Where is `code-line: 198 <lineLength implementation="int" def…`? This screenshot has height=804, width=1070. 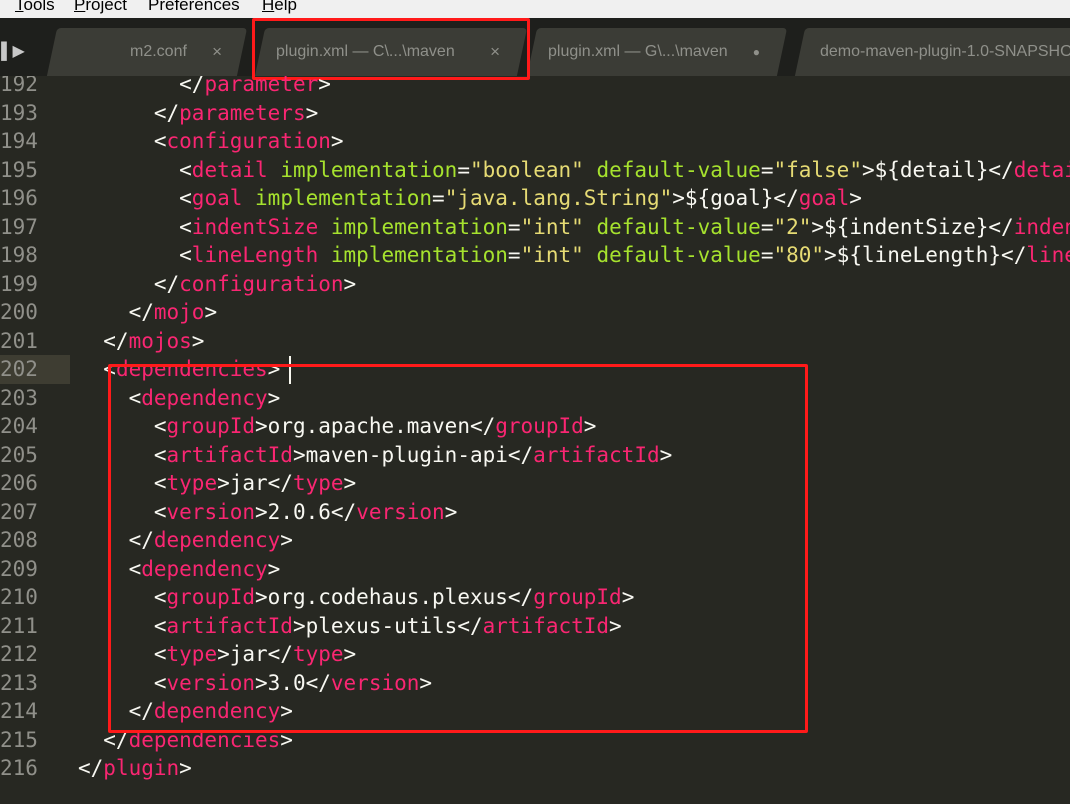
code-line: 198 <lineLength implementation="int" def… is located at coordinates (535, 255).